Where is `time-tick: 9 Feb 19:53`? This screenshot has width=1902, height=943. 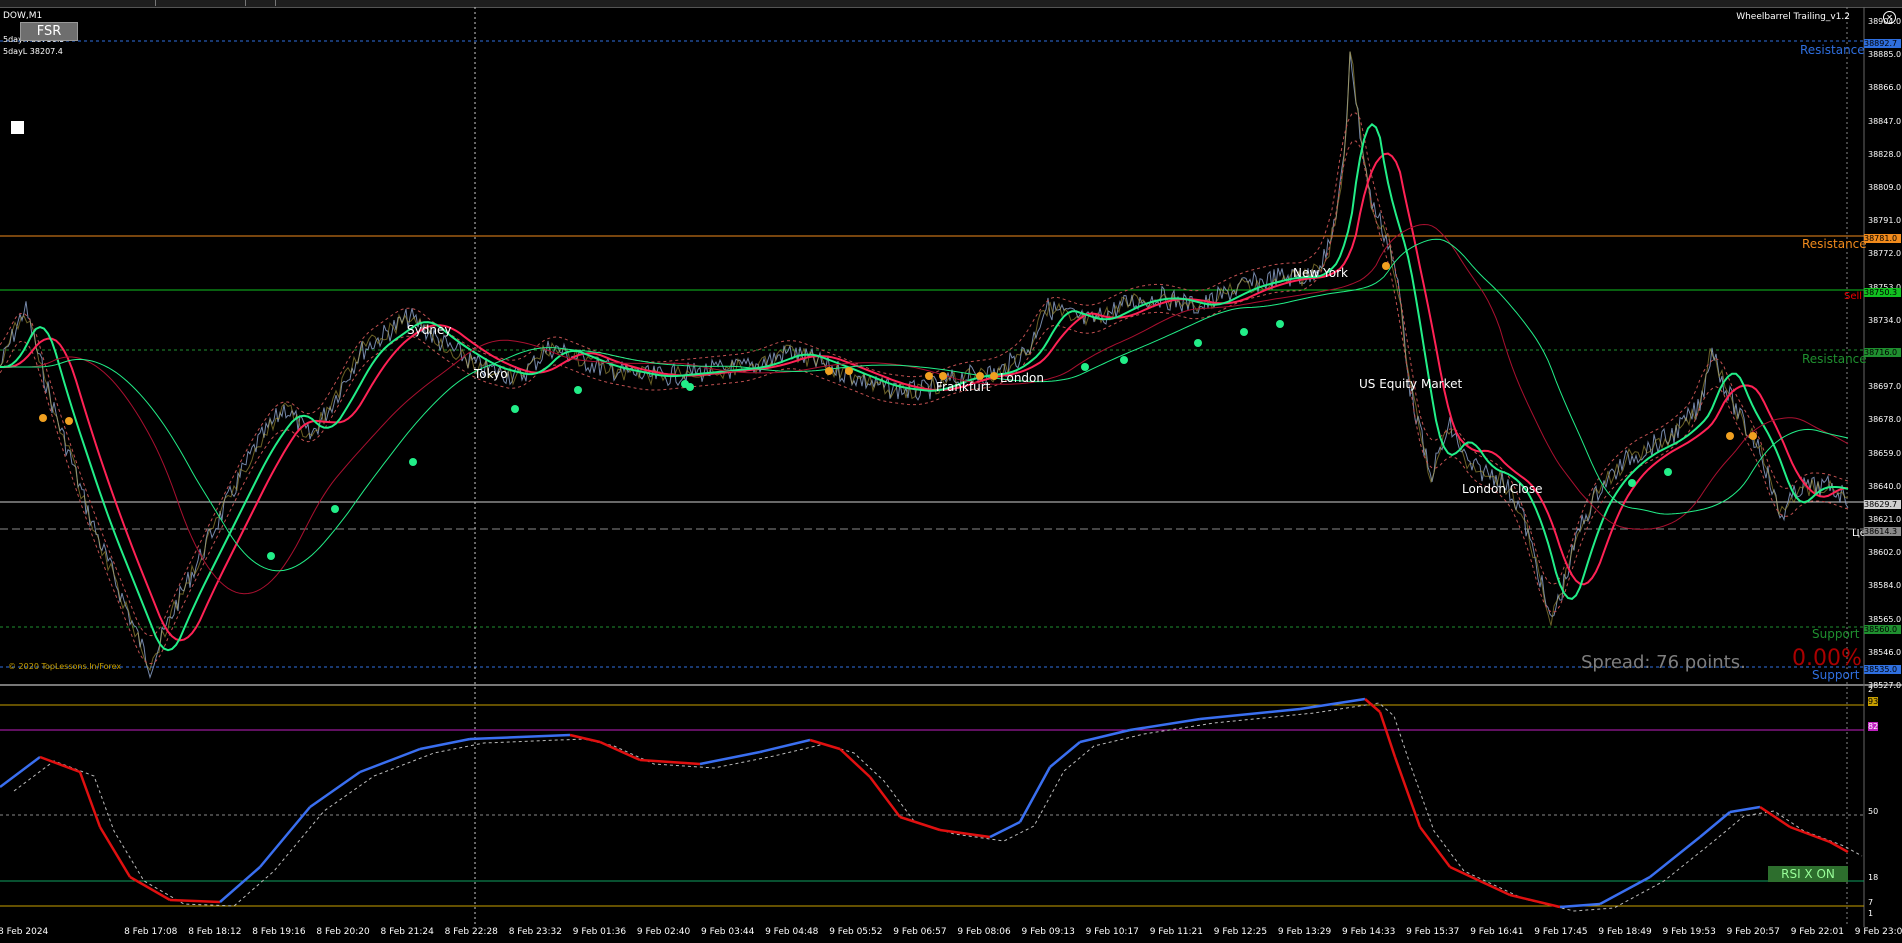
time-tick: 9 Feb 19:53 is located at coordinates (1689, 932).